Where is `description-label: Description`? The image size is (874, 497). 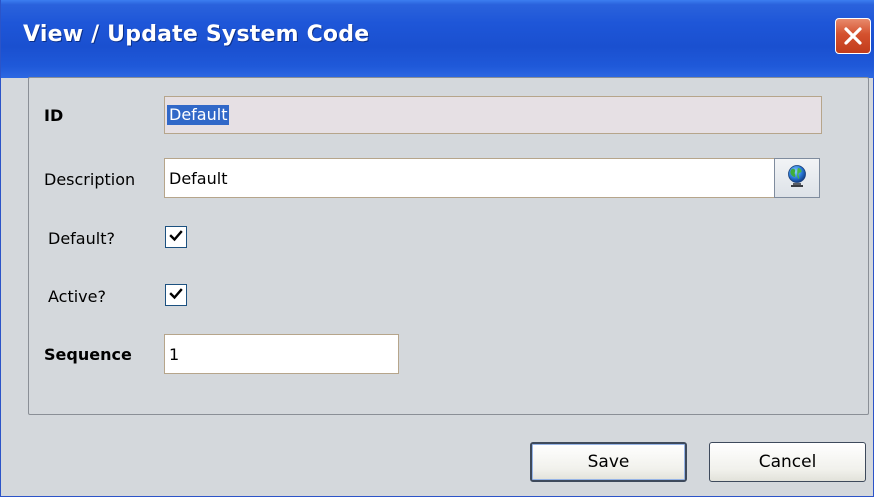
description-label: Description is located at coordinates (90, 179).